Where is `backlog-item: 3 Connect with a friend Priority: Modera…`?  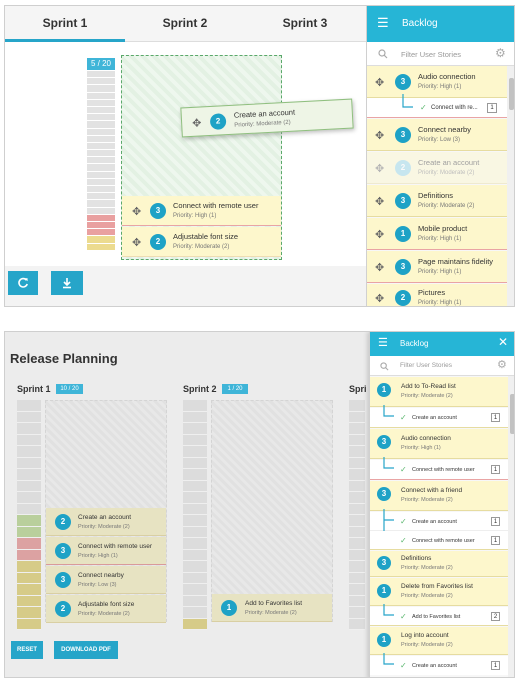 backlog-item: 3 Connect with a friend Priority: Modera… is located at coordinates (439, 496).